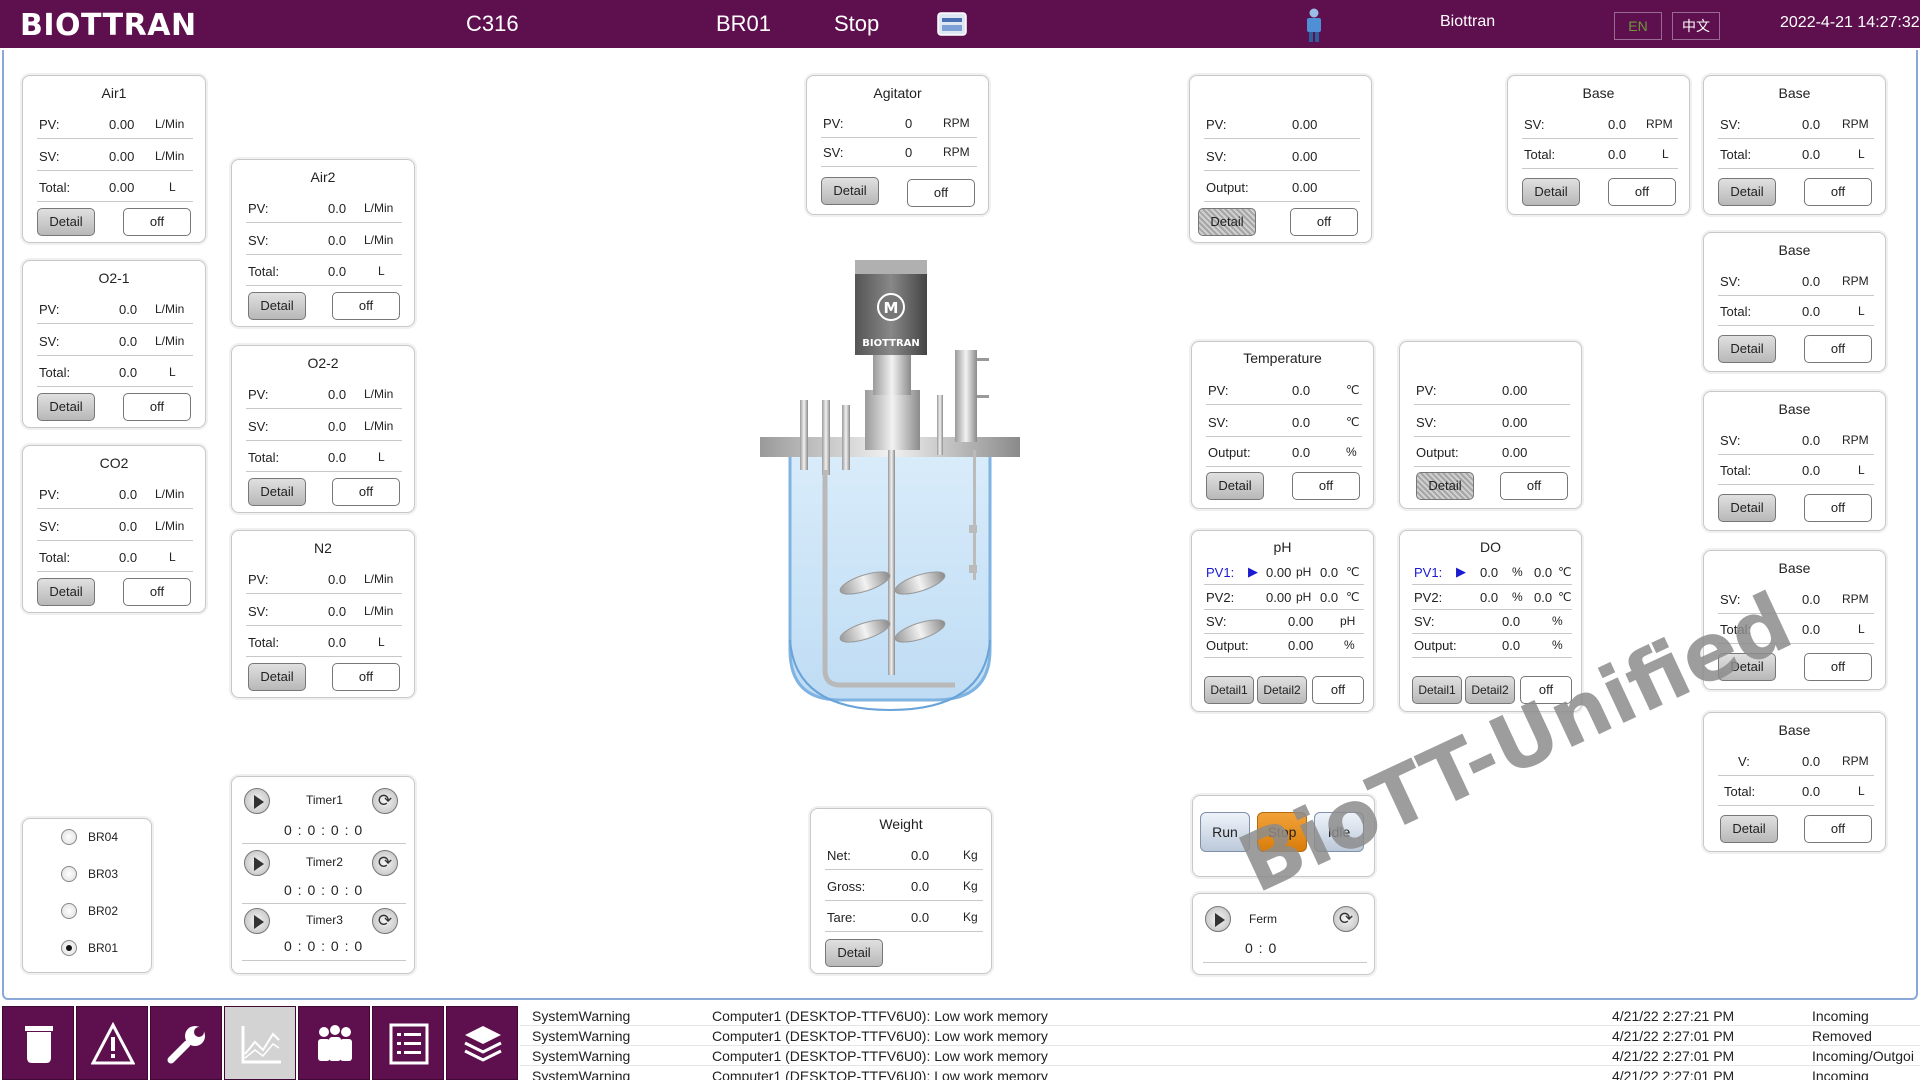 The width and height of the screenshot is (1920, 1080). I want to click on nav-vessel-button, so click(38, 1043).